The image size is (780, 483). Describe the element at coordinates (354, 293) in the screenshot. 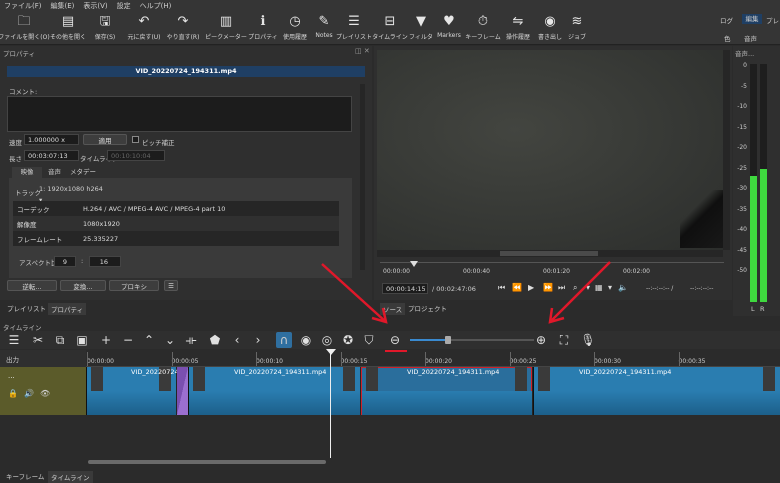

I see `annotation-arrow-left` at that location.